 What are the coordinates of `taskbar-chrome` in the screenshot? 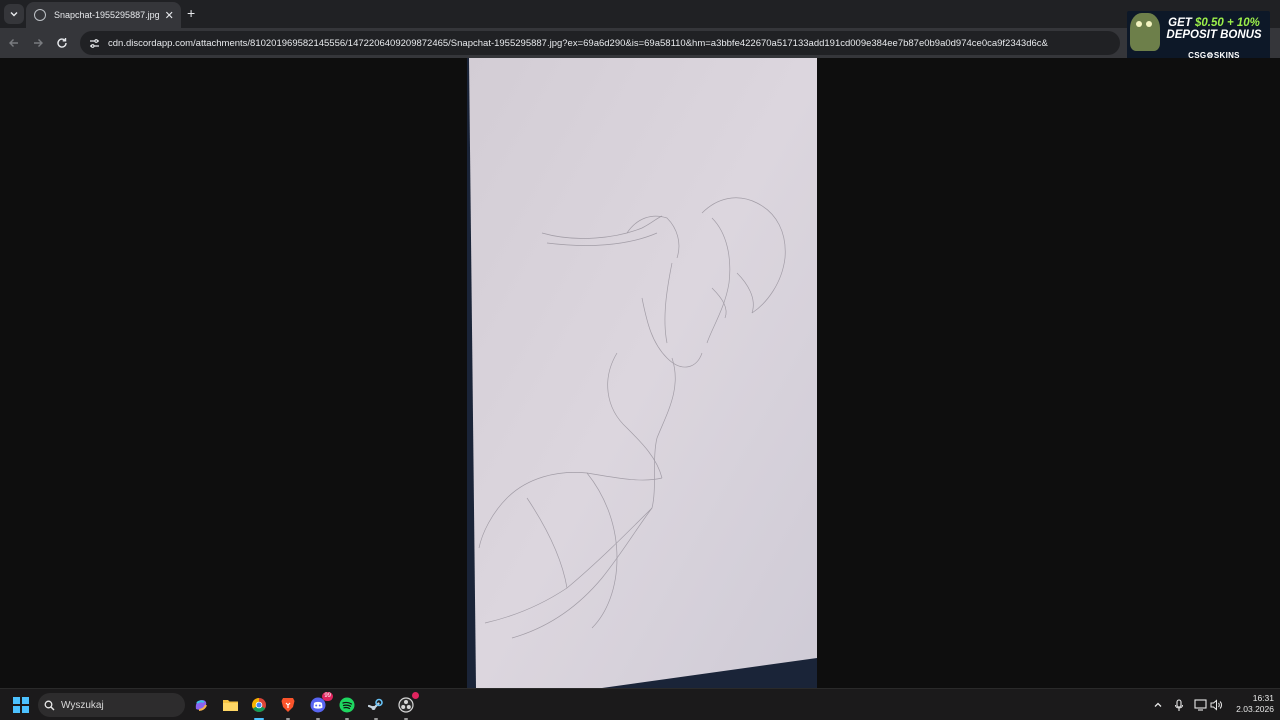 It's located at (259, 707).